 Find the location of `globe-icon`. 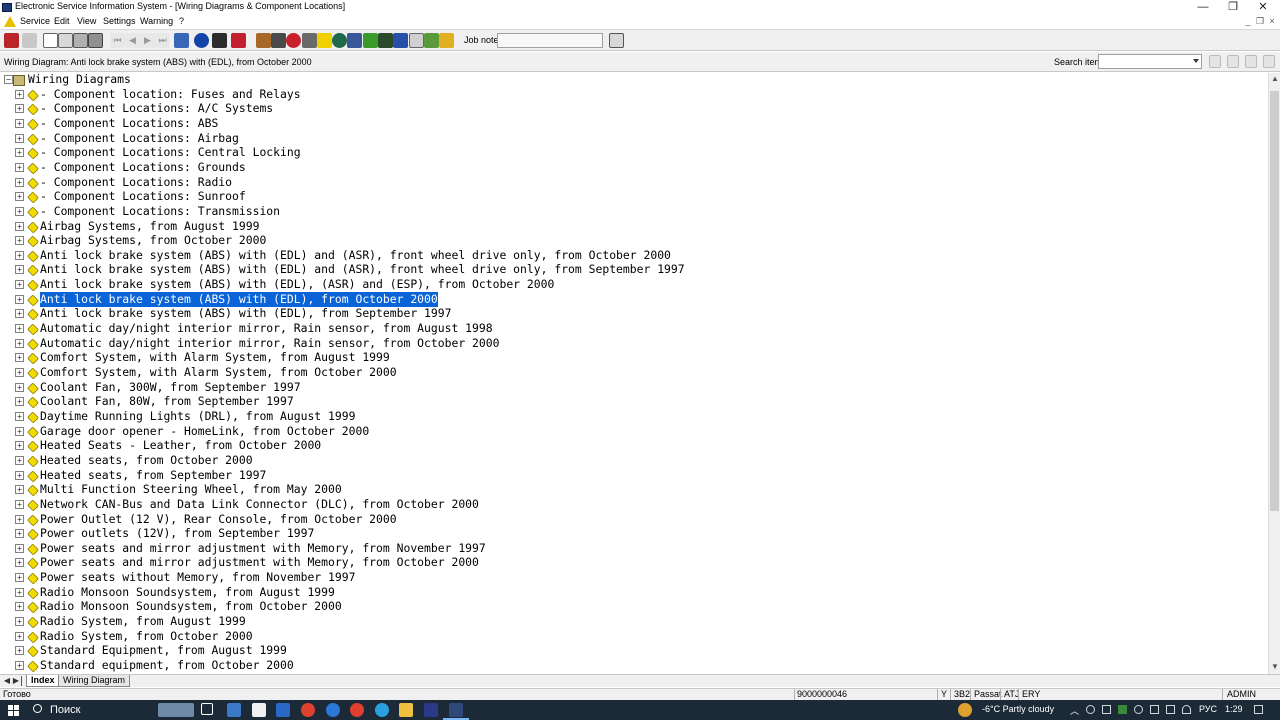

globe-icon is located at coordinates (339, 40).